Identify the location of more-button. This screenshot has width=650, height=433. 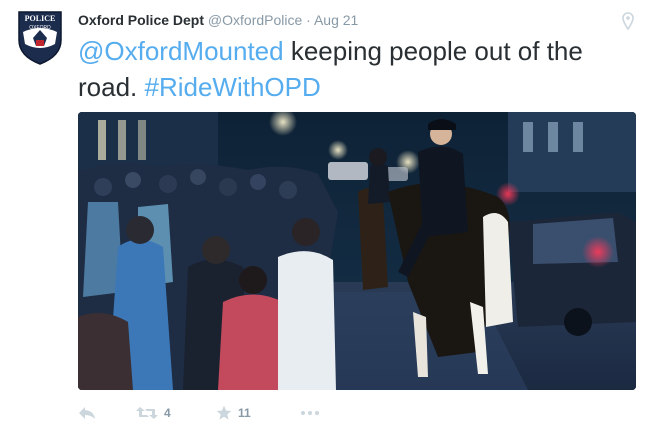
(310, 413).